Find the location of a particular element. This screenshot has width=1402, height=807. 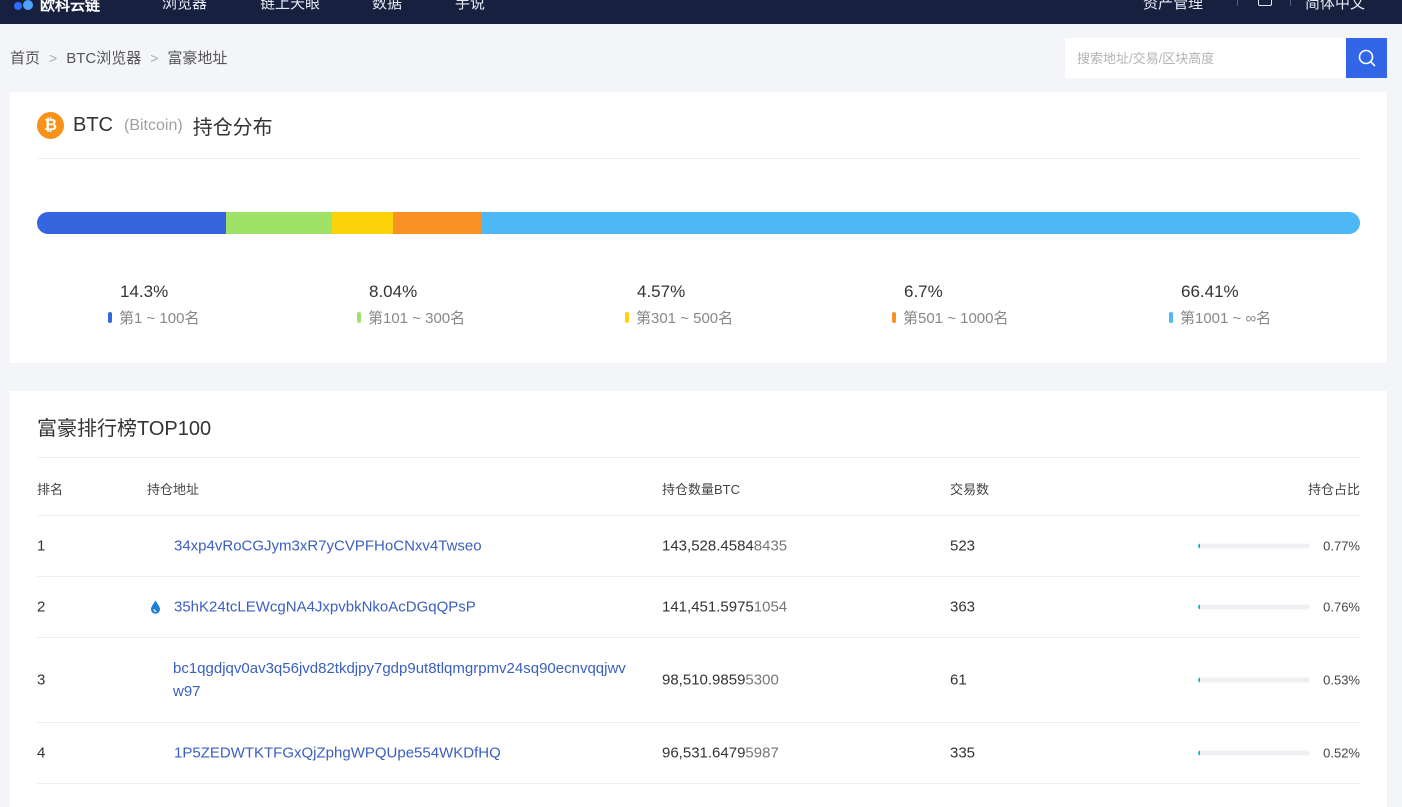

amount-cell: 96,531.64795987 is located at coordinates (720, 753).